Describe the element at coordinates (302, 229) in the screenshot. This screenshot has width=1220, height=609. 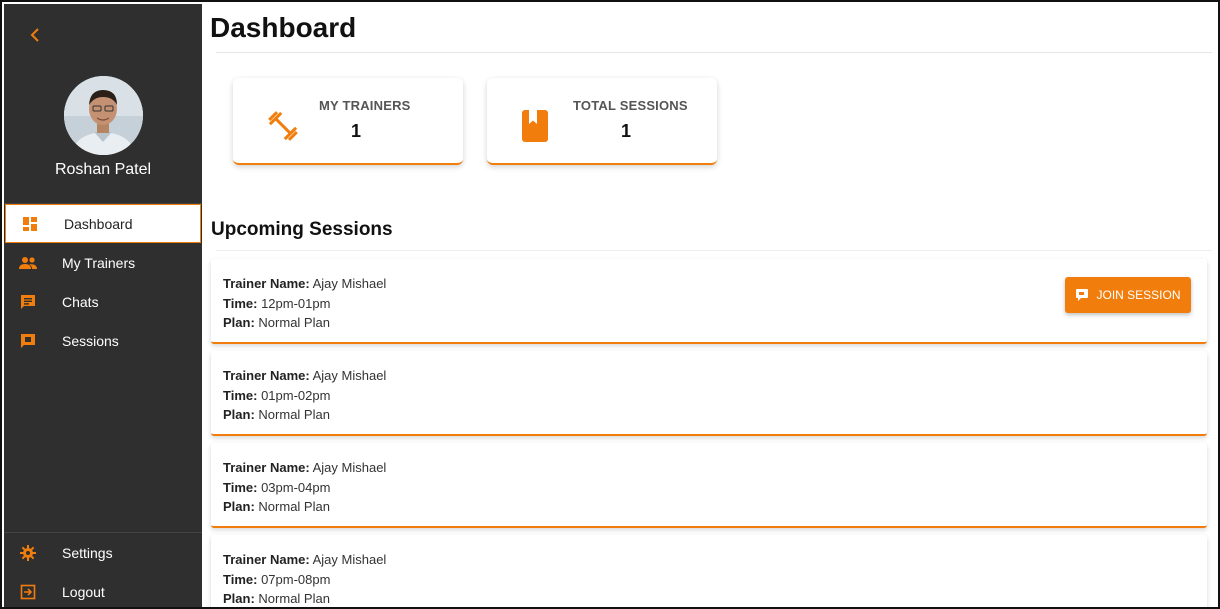
I see `section-title-upcoming-sessions: Upcoming Sessions` at that location.